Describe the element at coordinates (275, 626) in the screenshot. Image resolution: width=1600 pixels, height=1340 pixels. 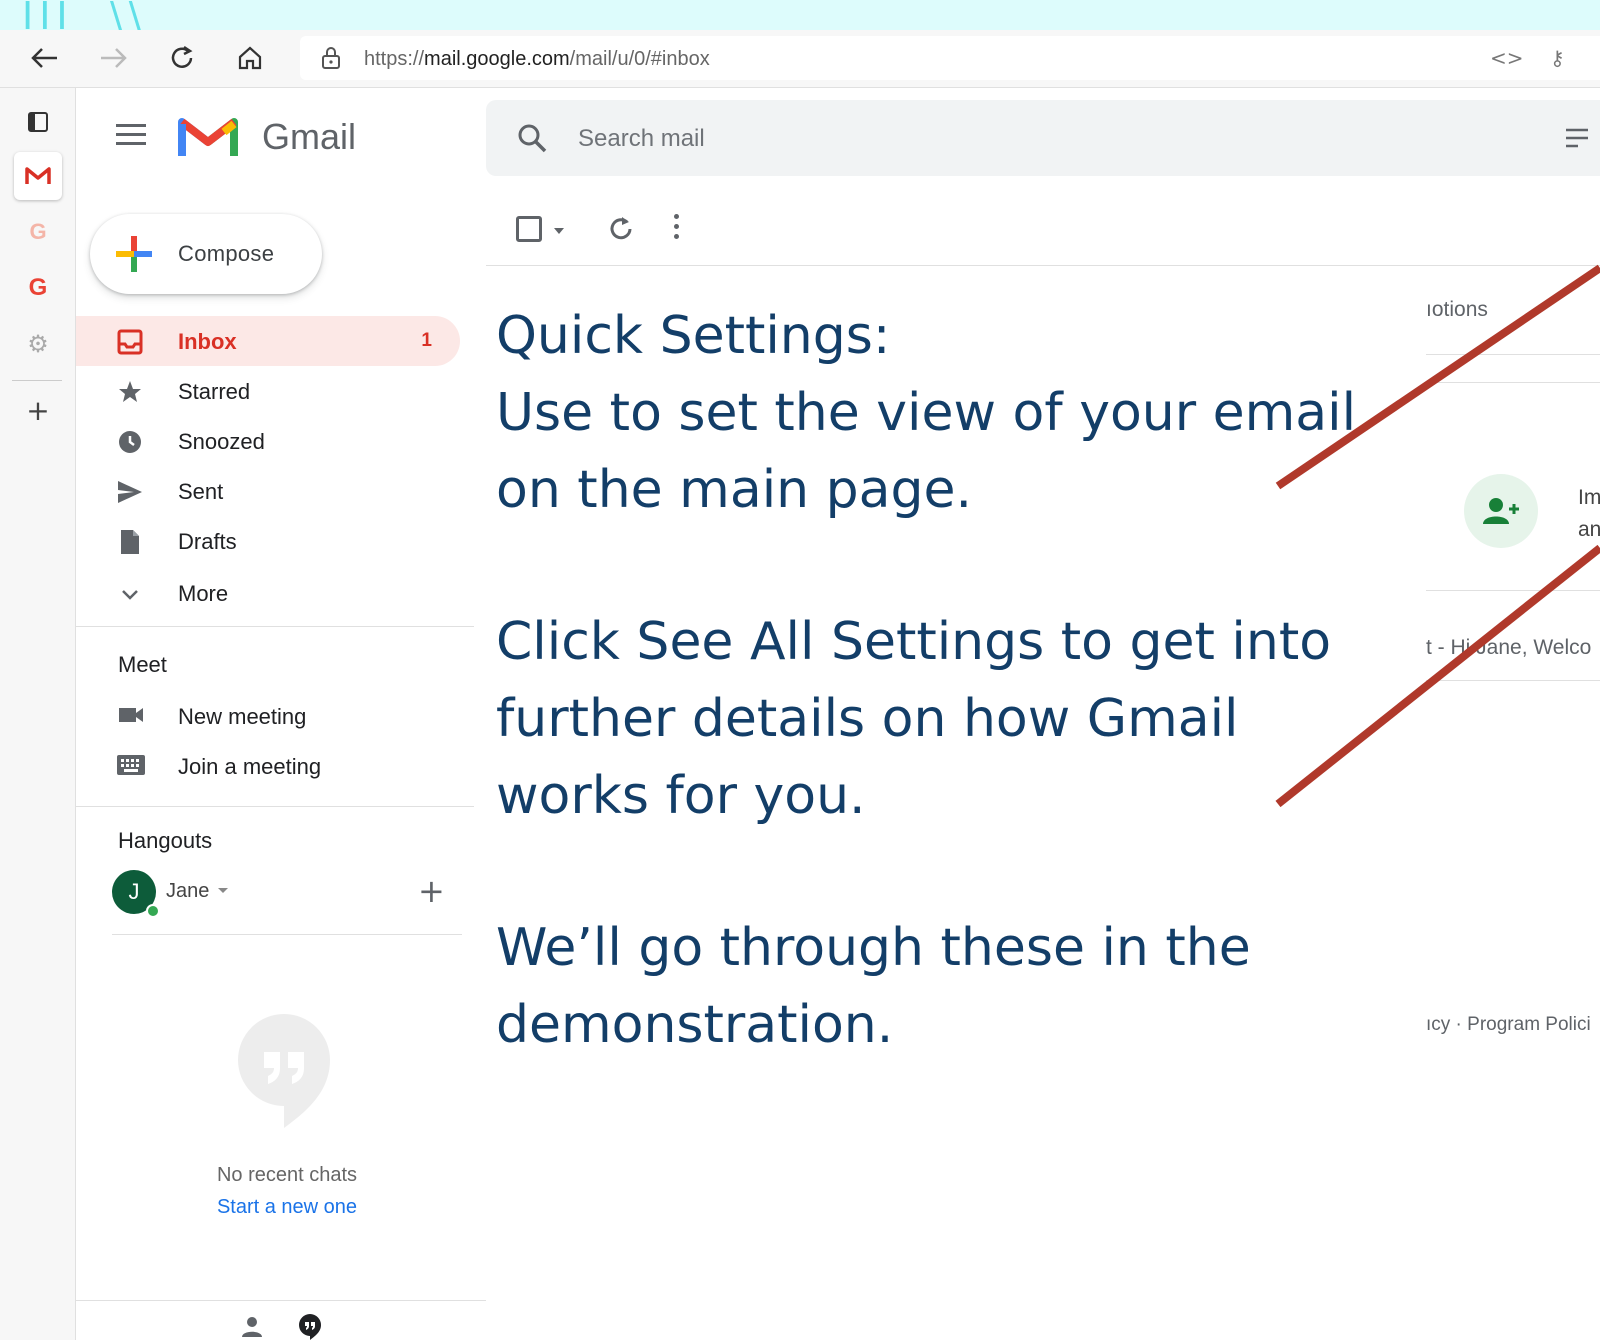
I see `nav-divider` at that location.